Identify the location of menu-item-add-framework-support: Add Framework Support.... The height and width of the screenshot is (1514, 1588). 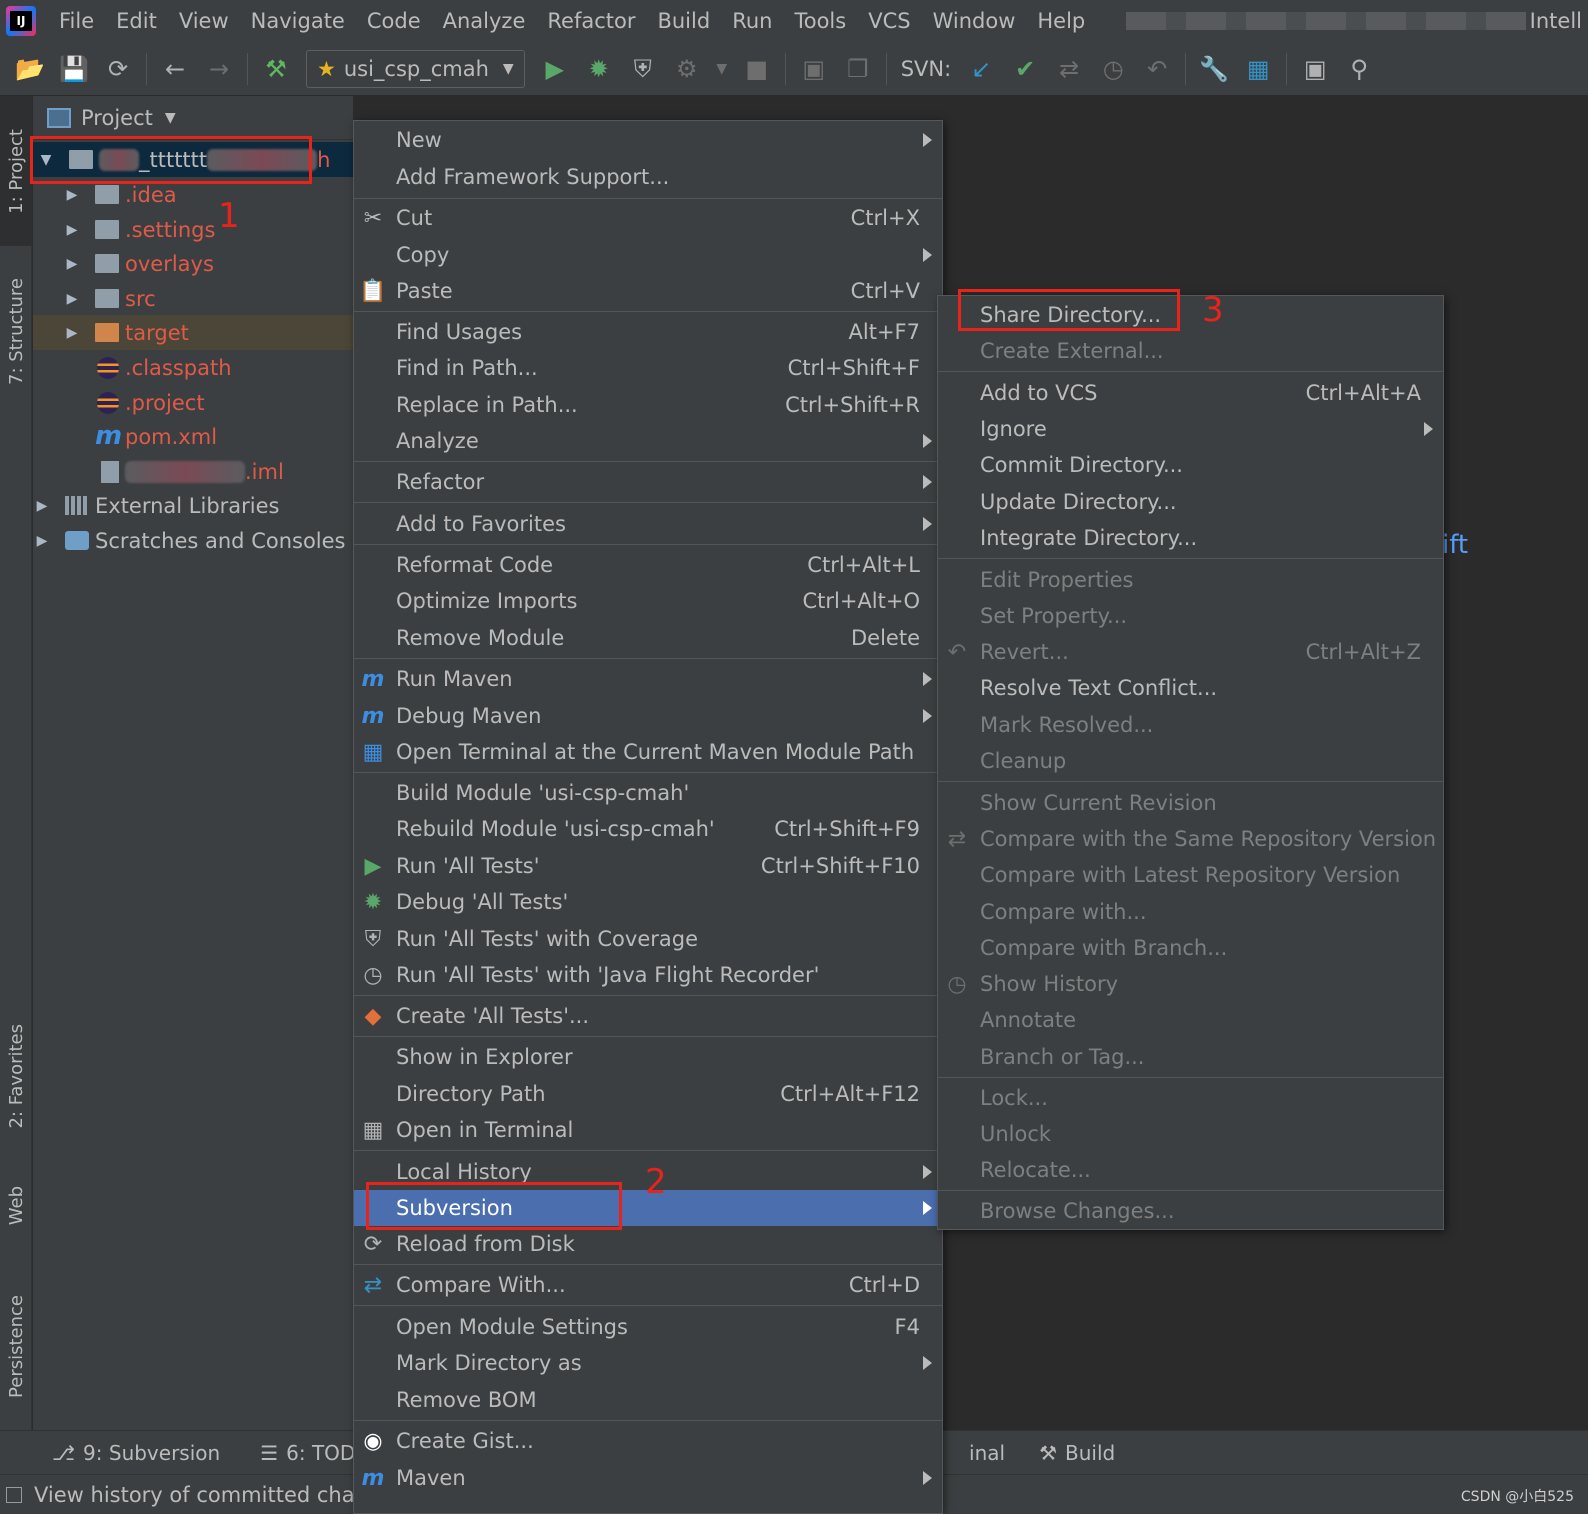
(648, 177).